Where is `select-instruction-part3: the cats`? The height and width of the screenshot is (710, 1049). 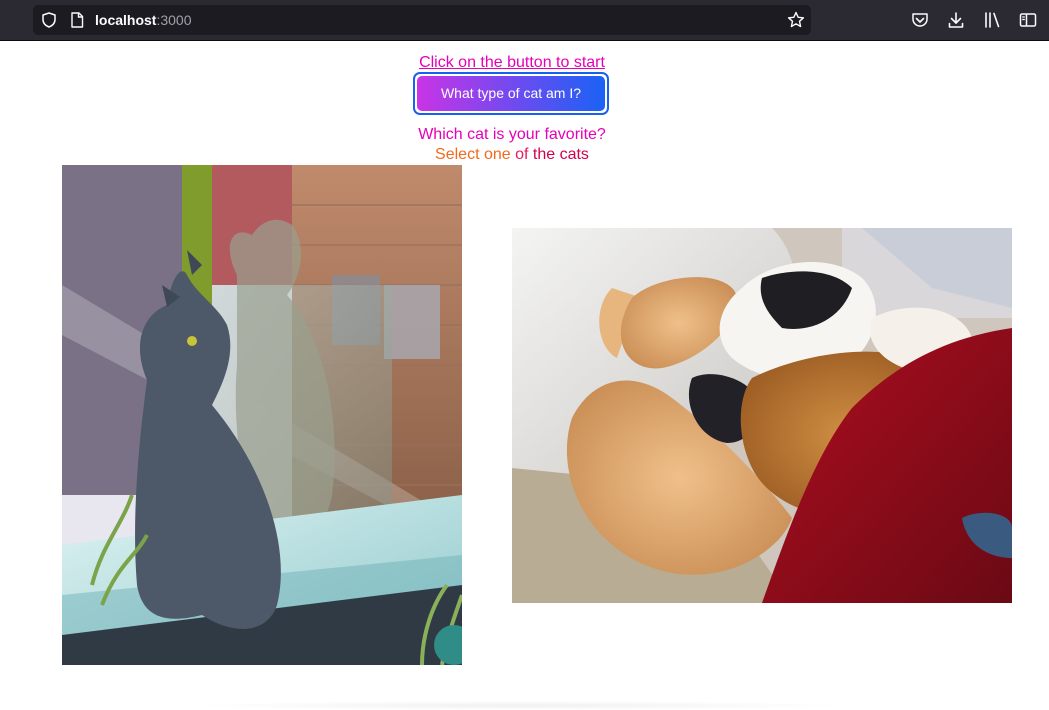 select-instruction-part3: the cats is located at coordinates (558, 154).